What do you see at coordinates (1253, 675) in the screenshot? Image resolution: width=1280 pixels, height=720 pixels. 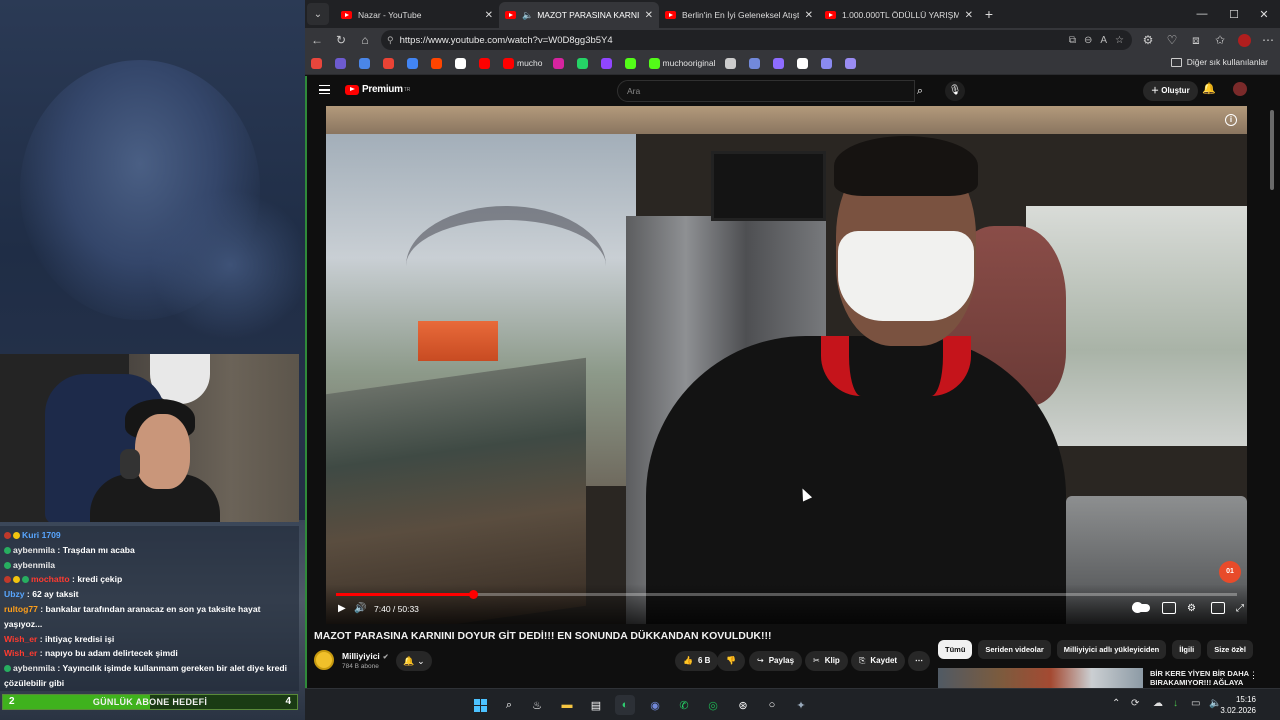 I see `recommended-more-icon: ⋮` at bounding box center [1253, 675].